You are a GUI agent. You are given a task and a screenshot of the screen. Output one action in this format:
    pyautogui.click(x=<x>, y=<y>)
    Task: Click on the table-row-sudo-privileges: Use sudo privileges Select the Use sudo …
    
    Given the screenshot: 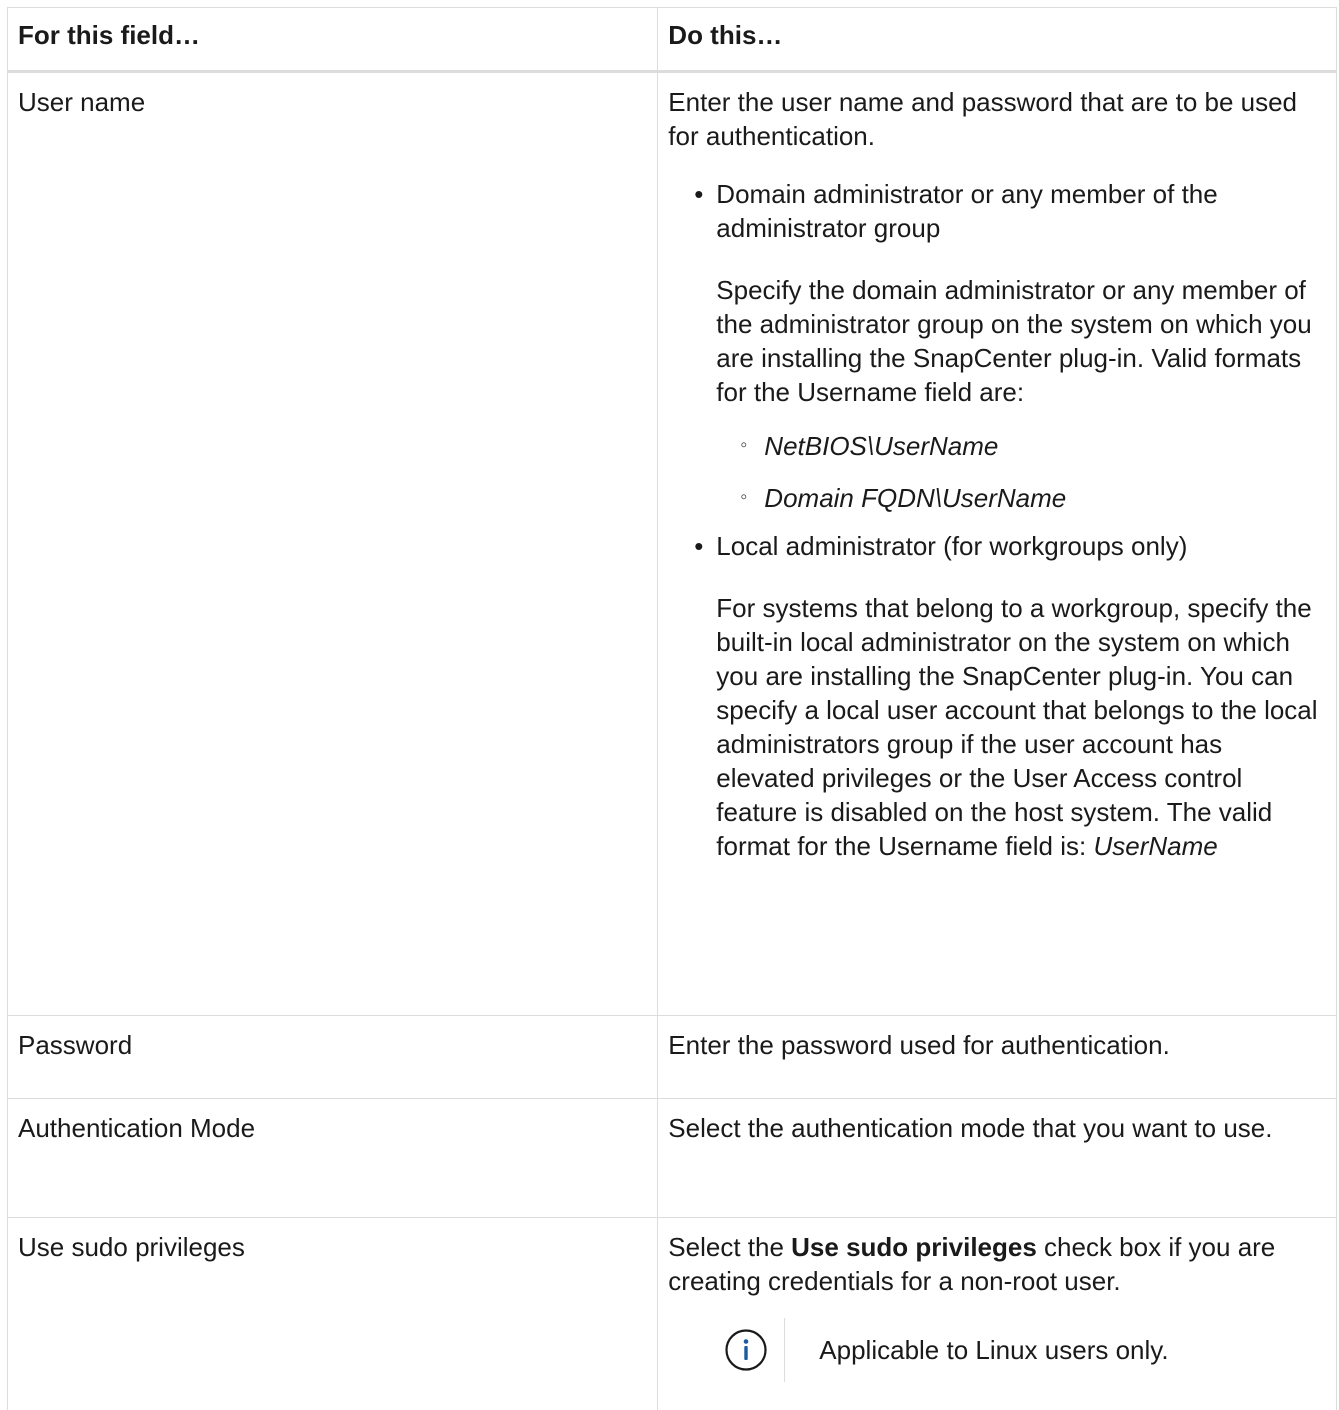 What is the action you would take?
    pyautogui.click(x=672, y=1314)
    